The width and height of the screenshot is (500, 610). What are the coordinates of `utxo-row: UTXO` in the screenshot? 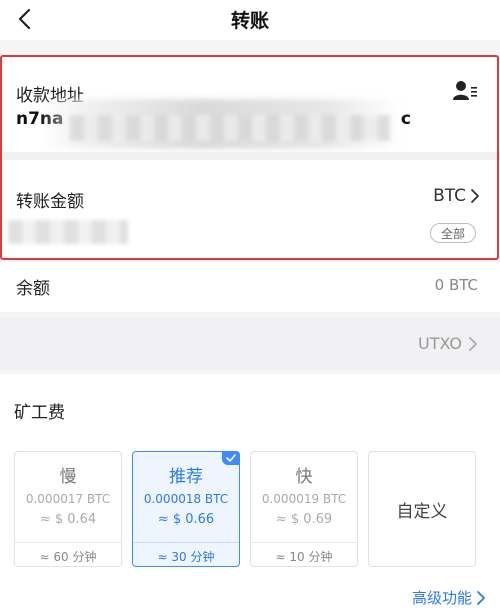 It's located at (250, 344).